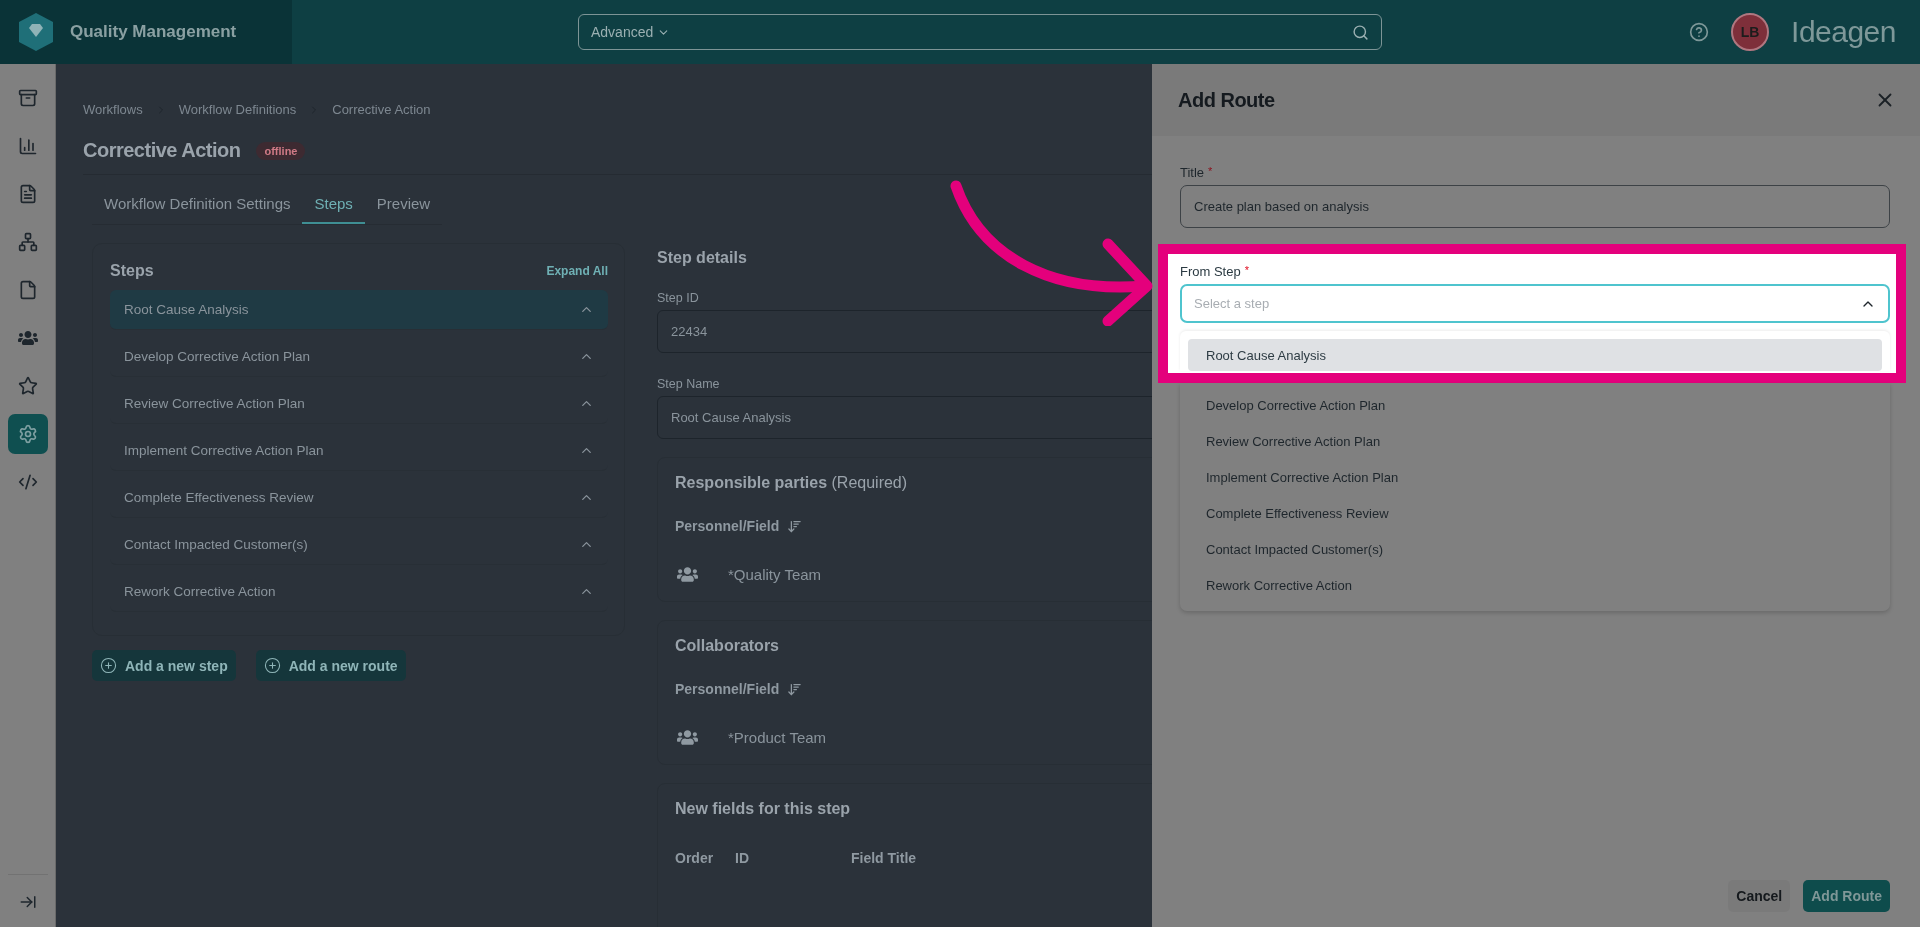  Describe the element at coordinates (219, 497) in the screenshot. I see `step-label: Complete Effectiveness Review` at that location.